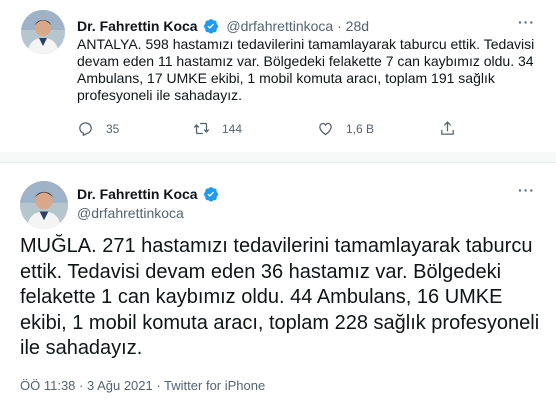 This screenshot has height=407, width=556. I want to click on share-icon, so click(447, 128).